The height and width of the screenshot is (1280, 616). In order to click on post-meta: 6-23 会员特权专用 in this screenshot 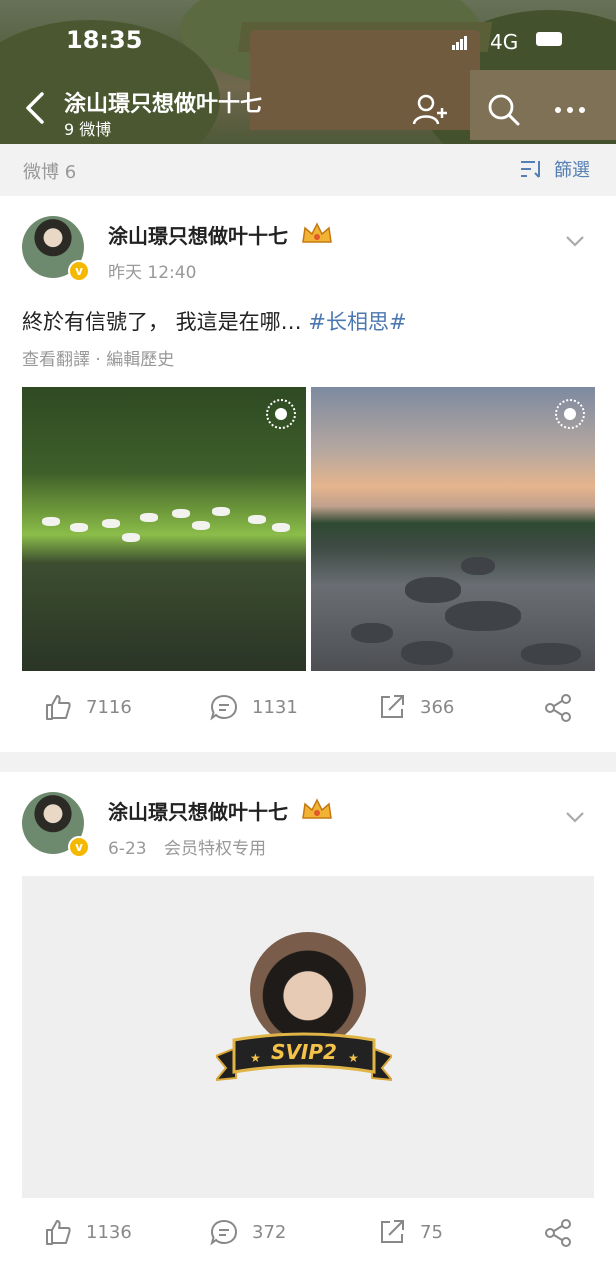, I will do `click(187, 846)`.